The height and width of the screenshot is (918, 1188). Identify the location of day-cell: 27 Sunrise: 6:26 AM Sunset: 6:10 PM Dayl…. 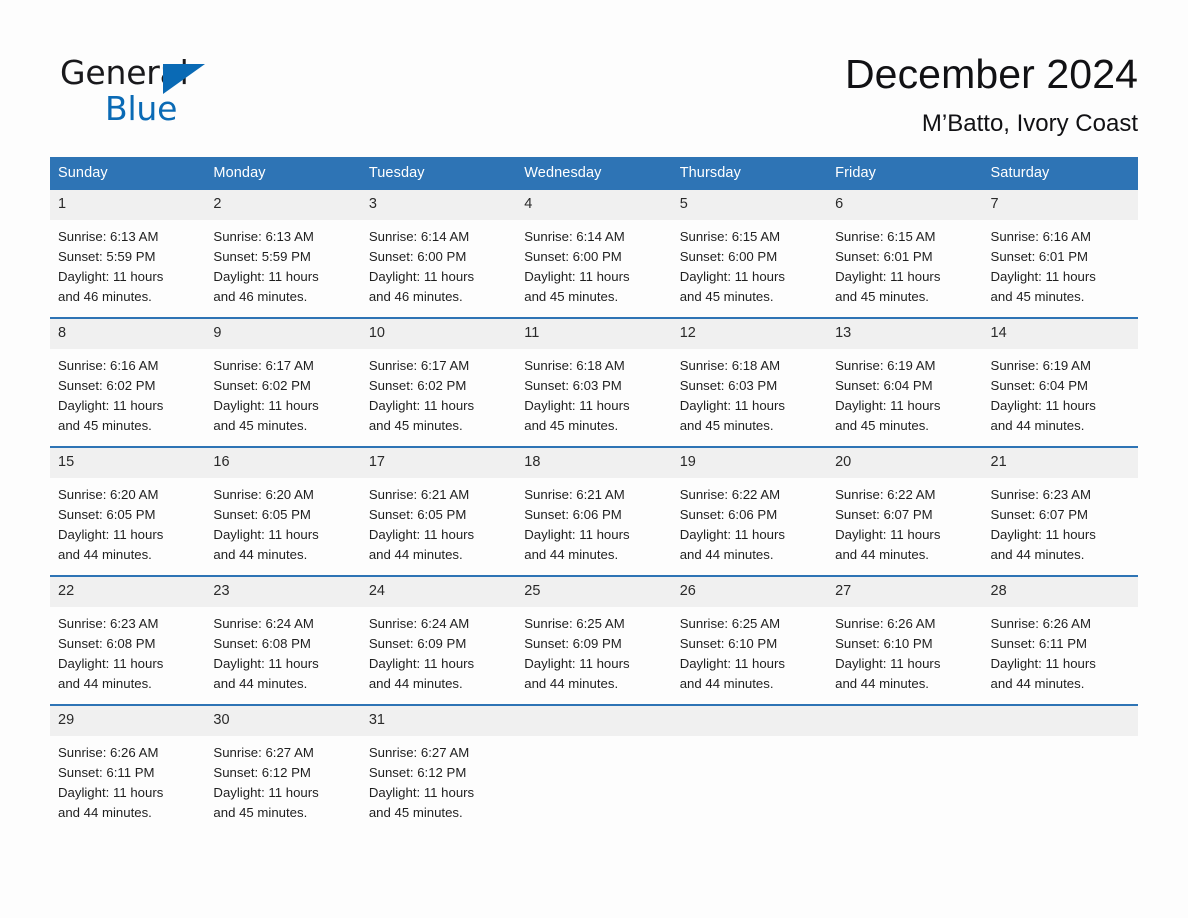
(905, 640).